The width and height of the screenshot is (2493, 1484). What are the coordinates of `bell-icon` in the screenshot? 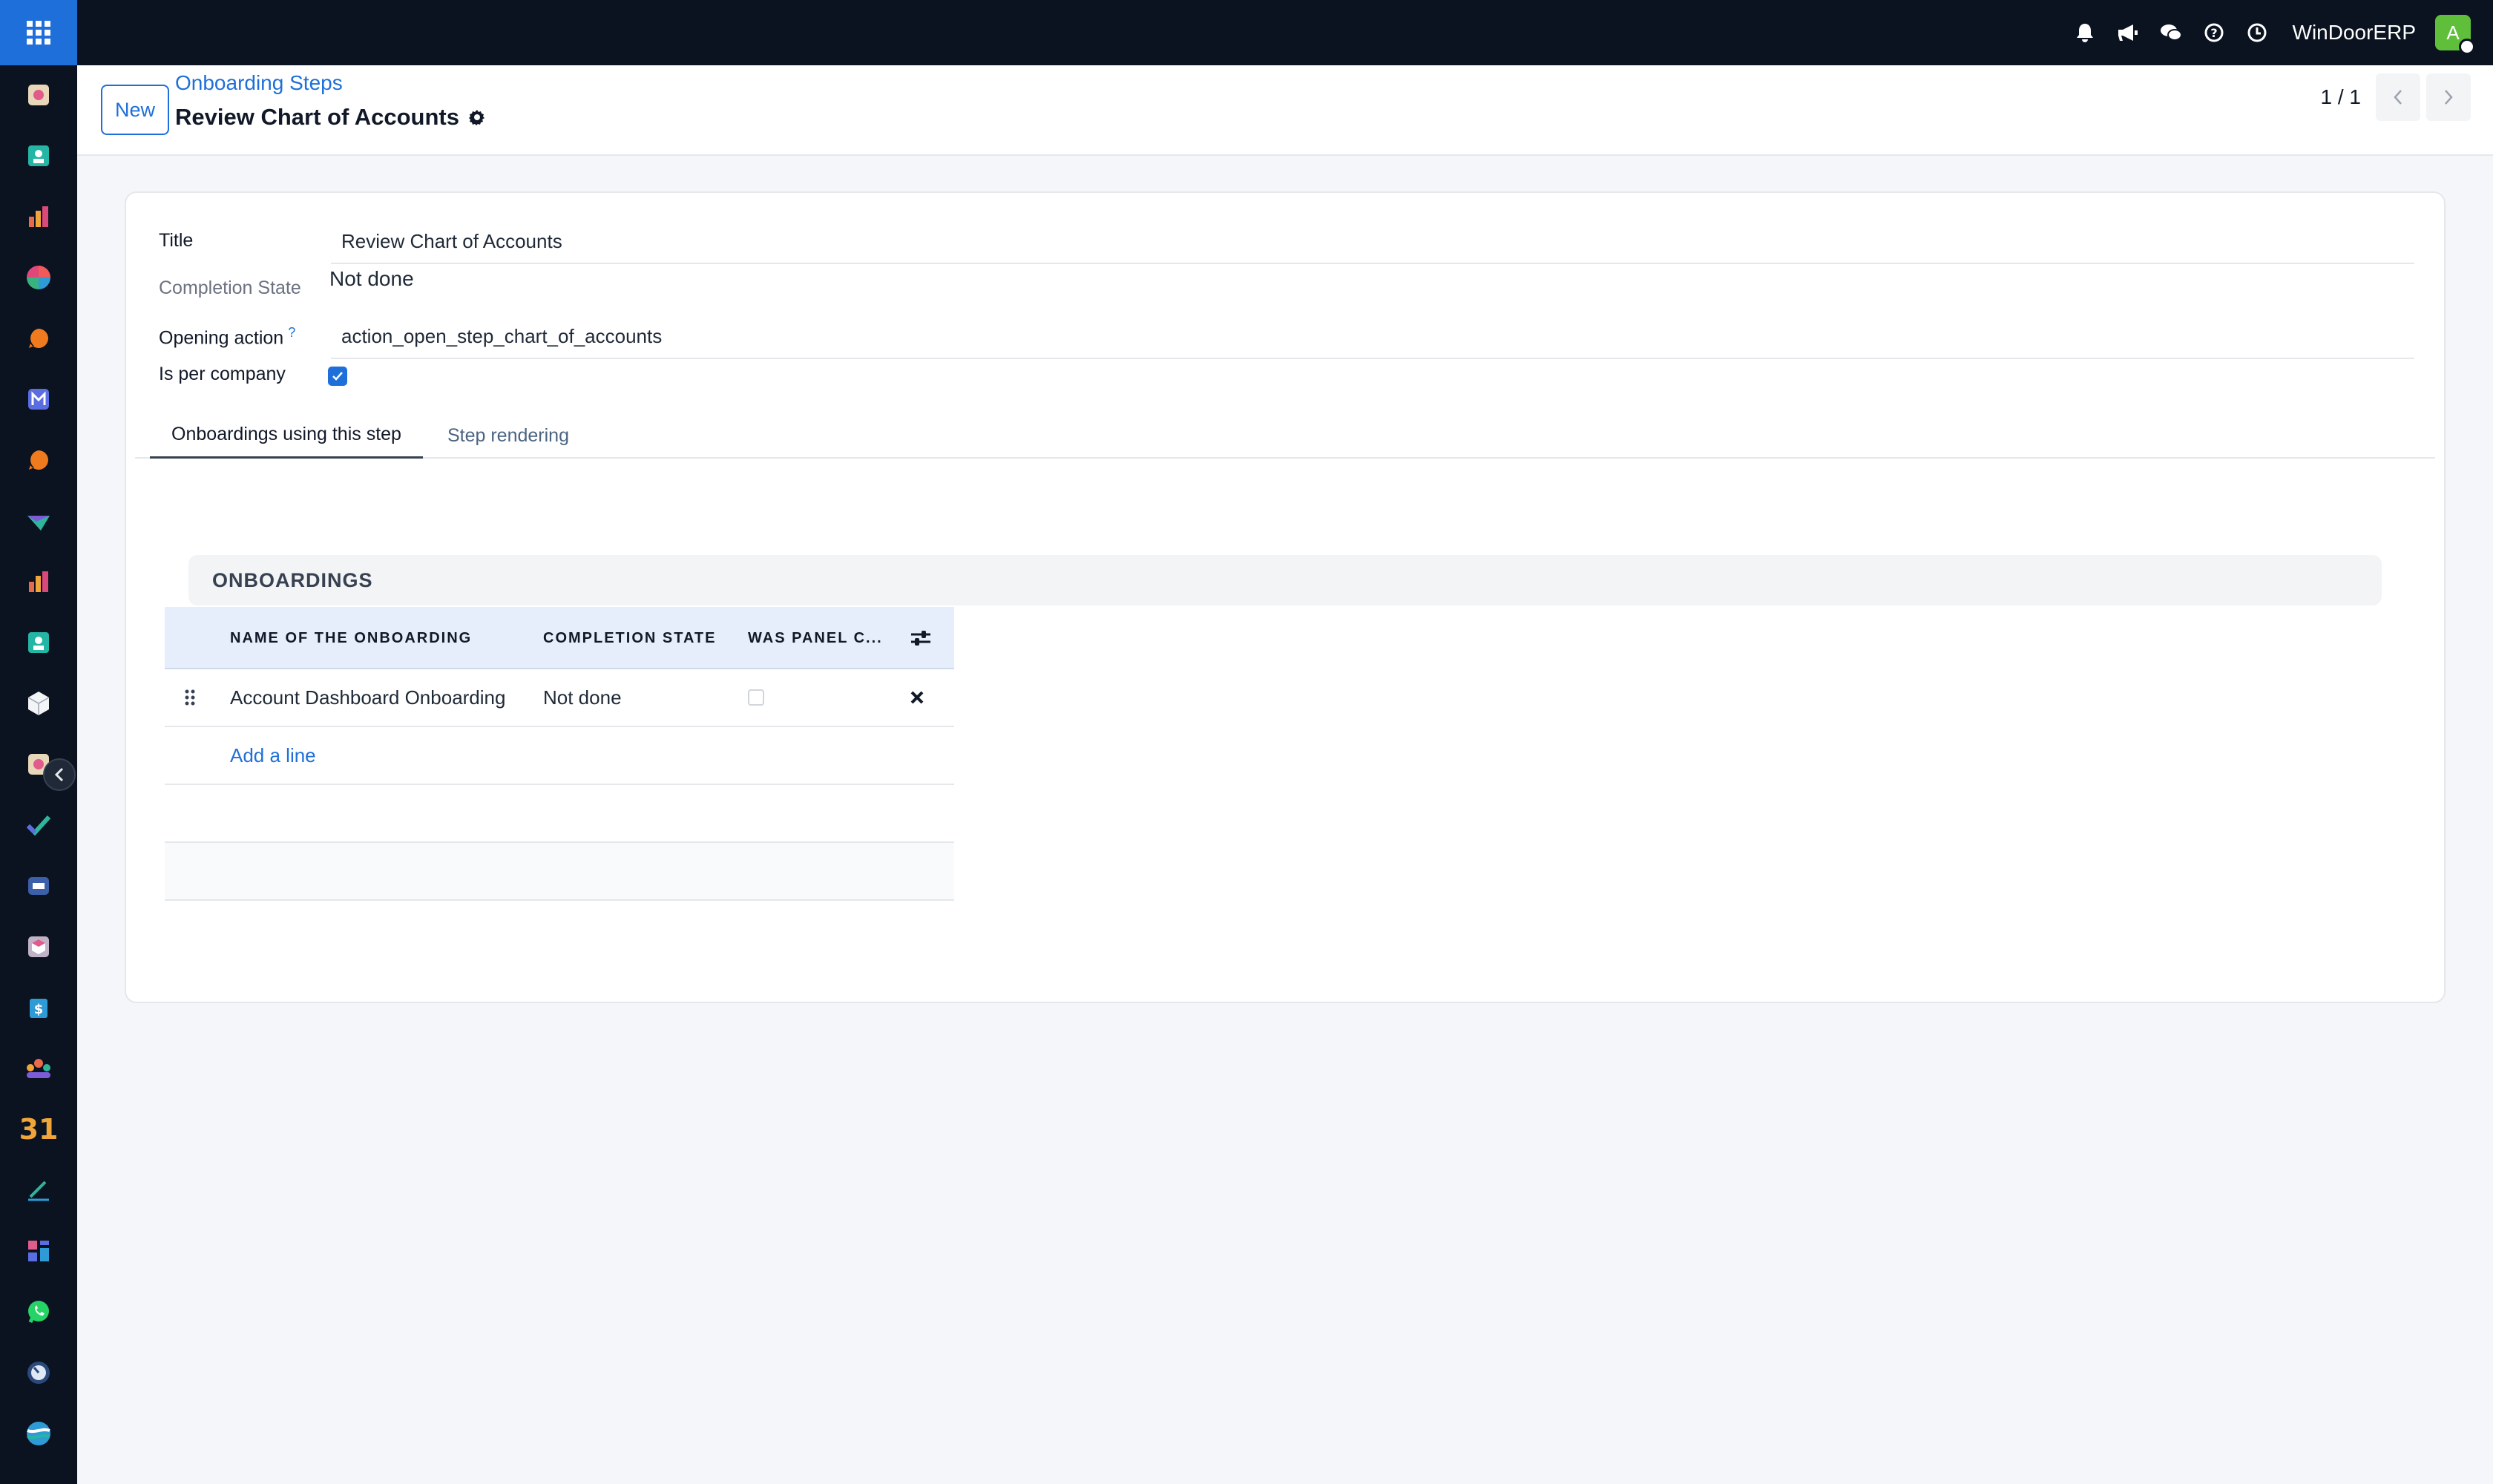 It's located at (2085, 33).